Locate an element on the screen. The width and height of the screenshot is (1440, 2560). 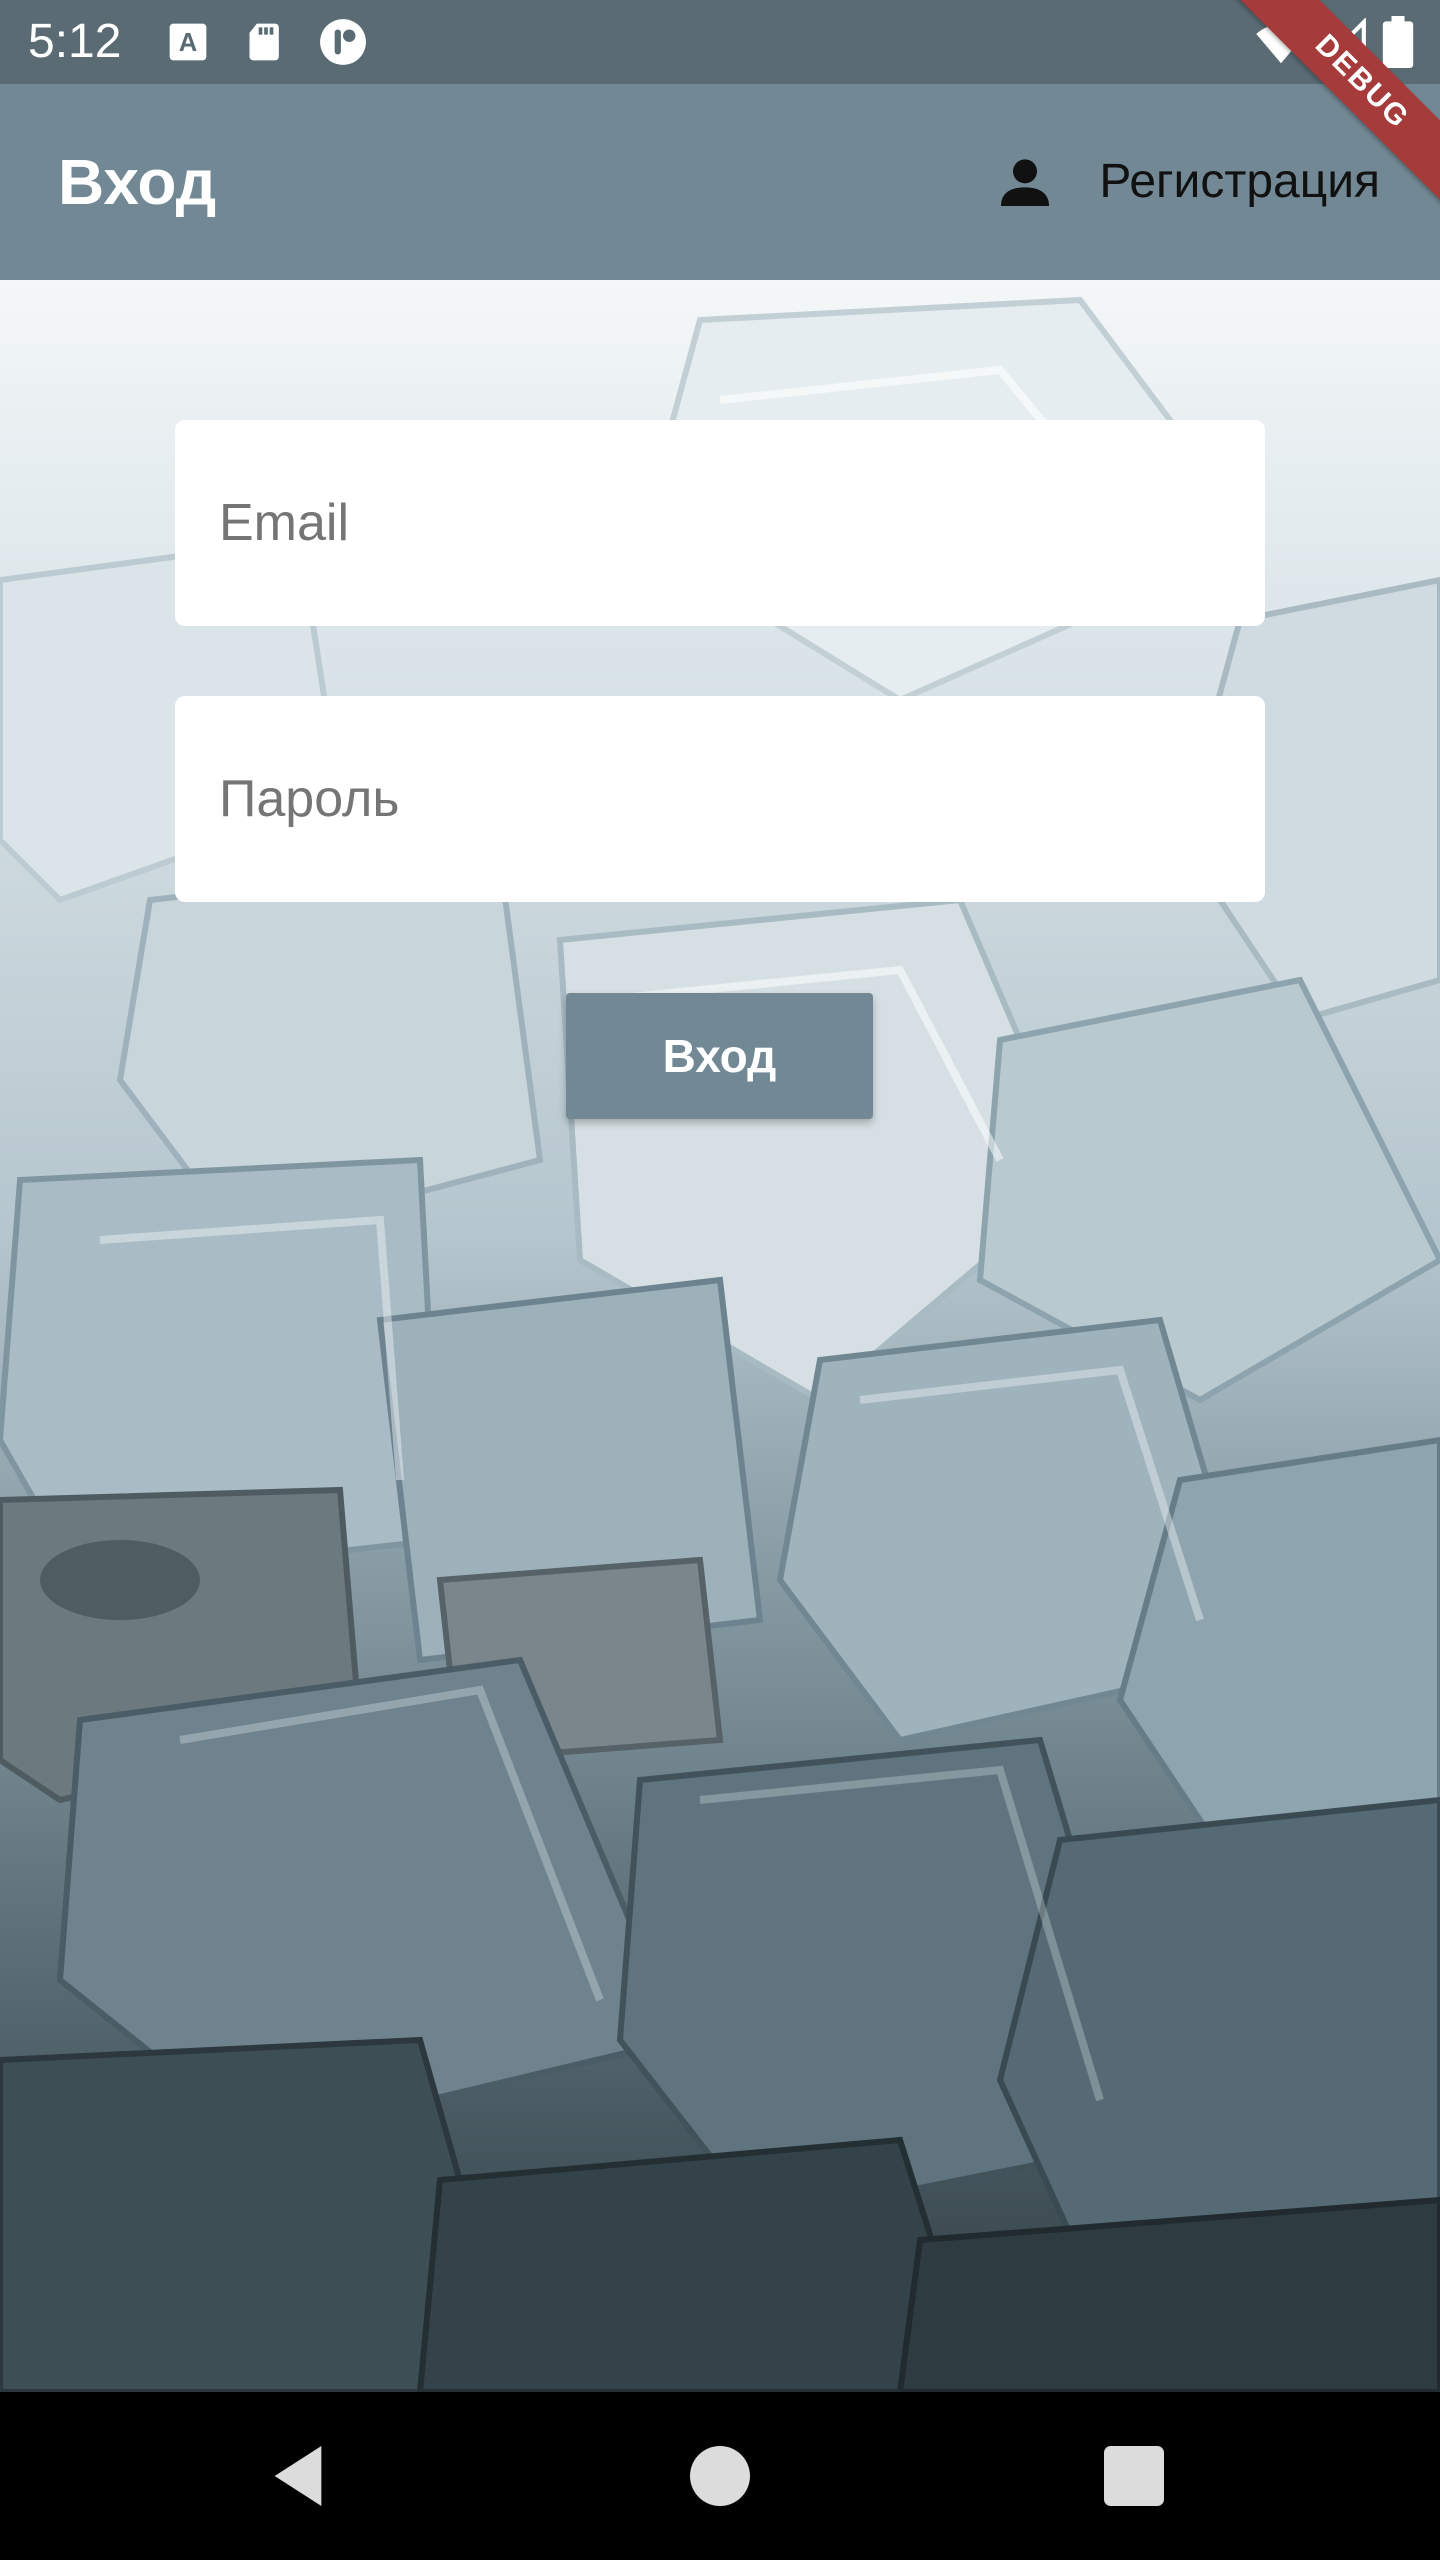
email-field is located at coordinates (720, 523).